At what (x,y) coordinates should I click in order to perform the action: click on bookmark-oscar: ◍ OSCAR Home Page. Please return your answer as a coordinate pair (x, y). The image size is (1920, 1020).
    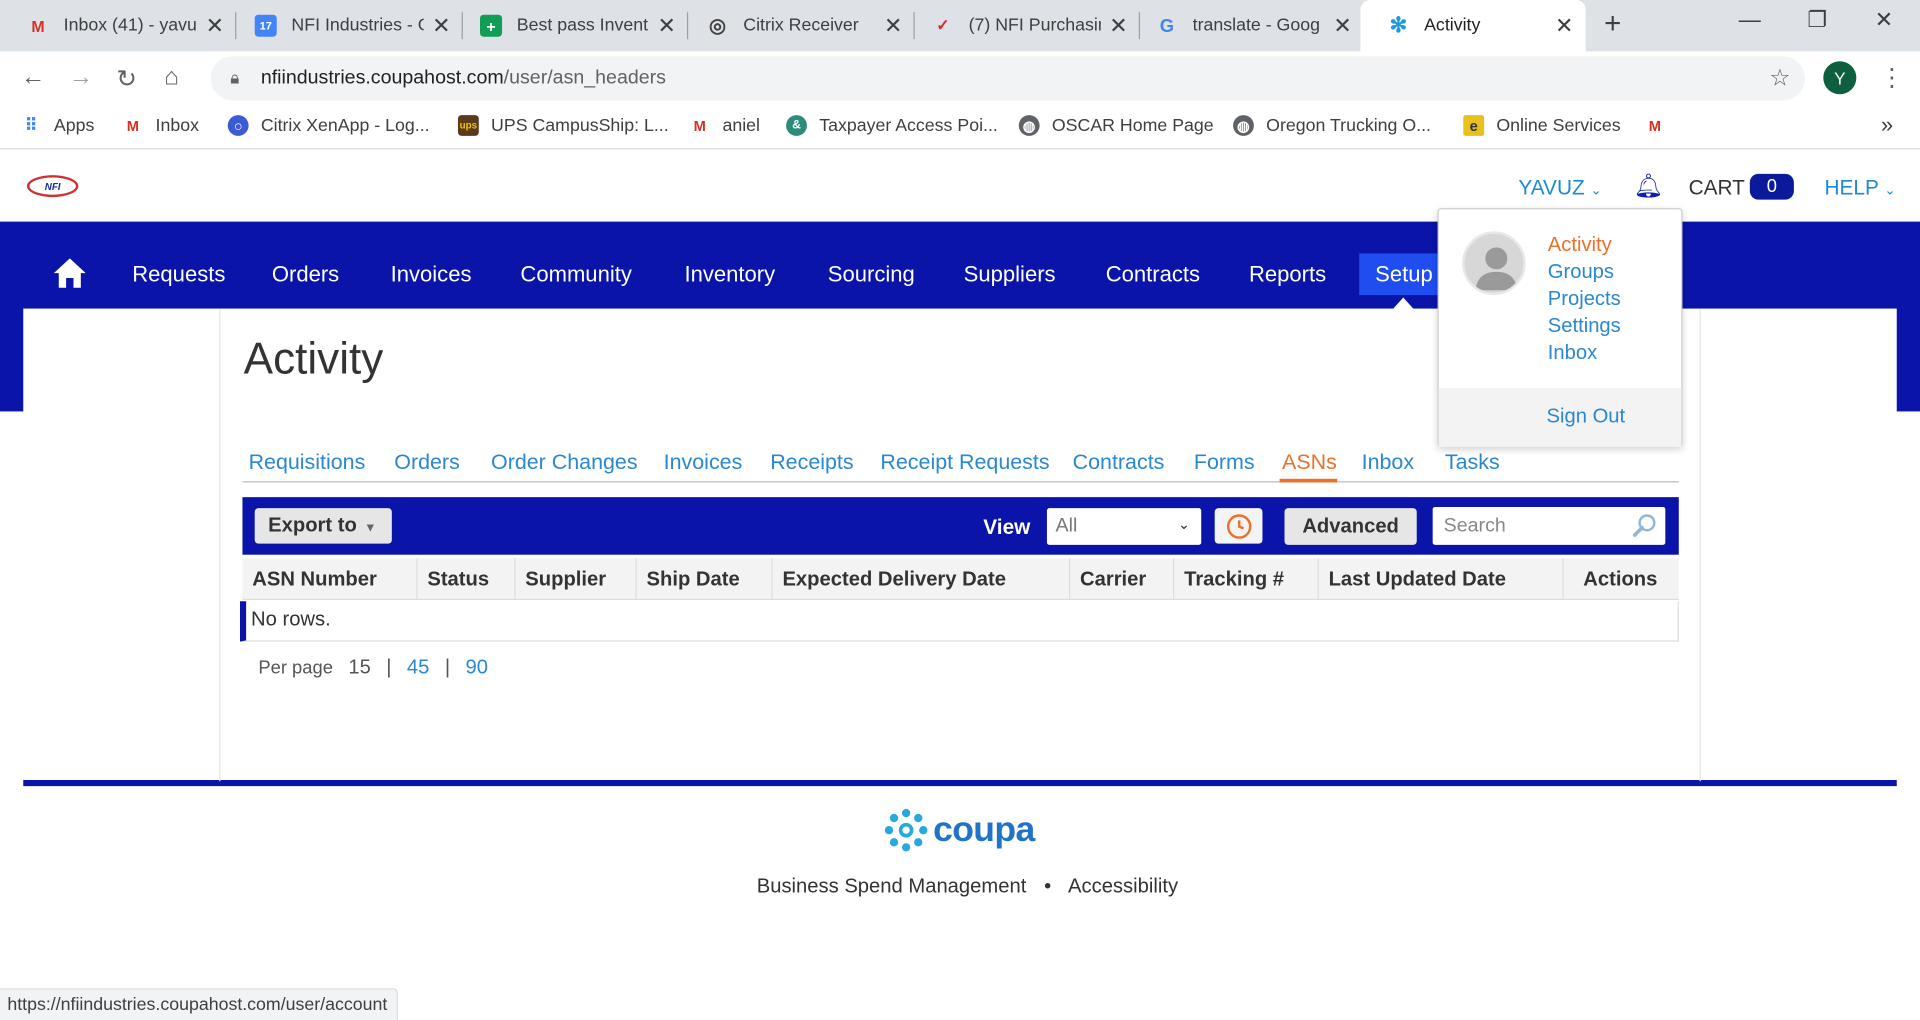
    Looking at the image, I should click on (1116, 125).